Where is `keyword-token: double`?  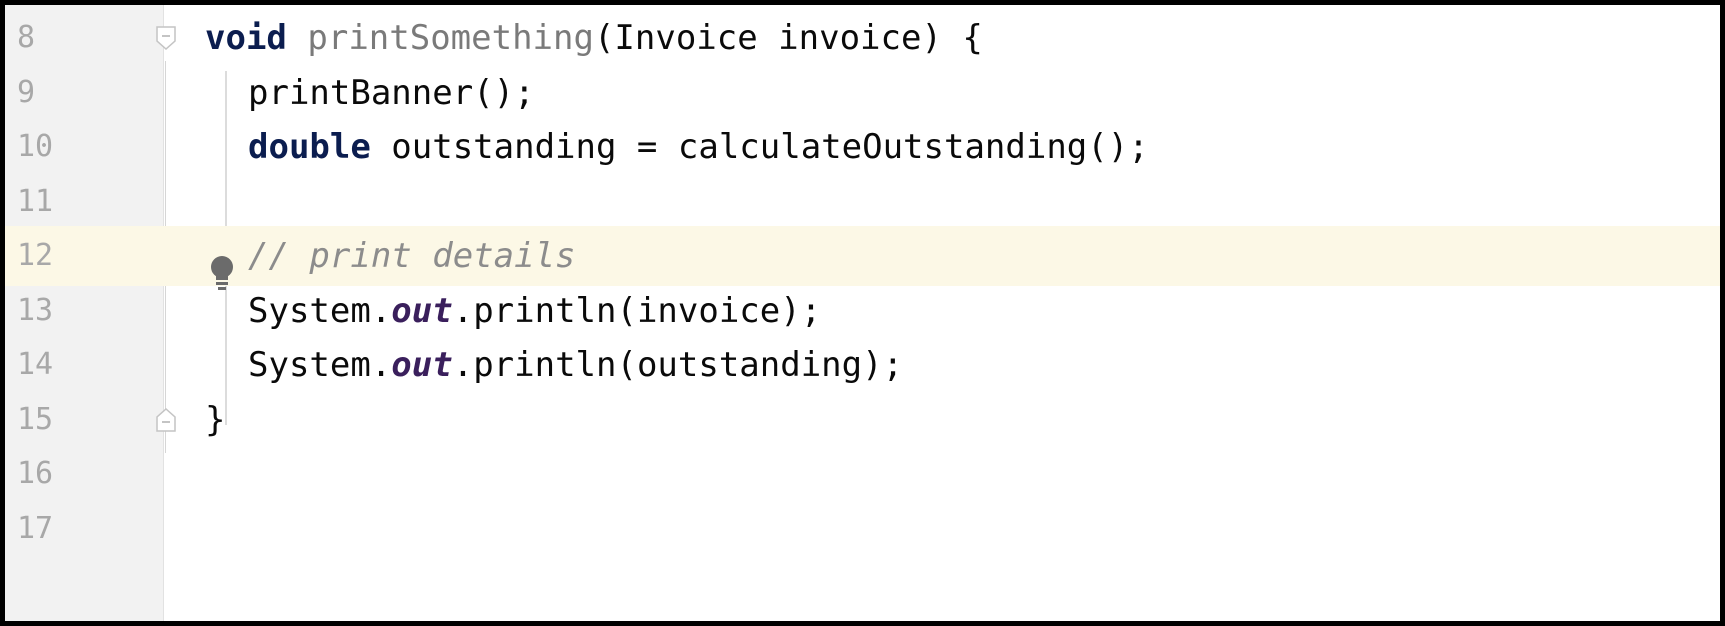 keyword-token: double is located at coordinates (309, 147).